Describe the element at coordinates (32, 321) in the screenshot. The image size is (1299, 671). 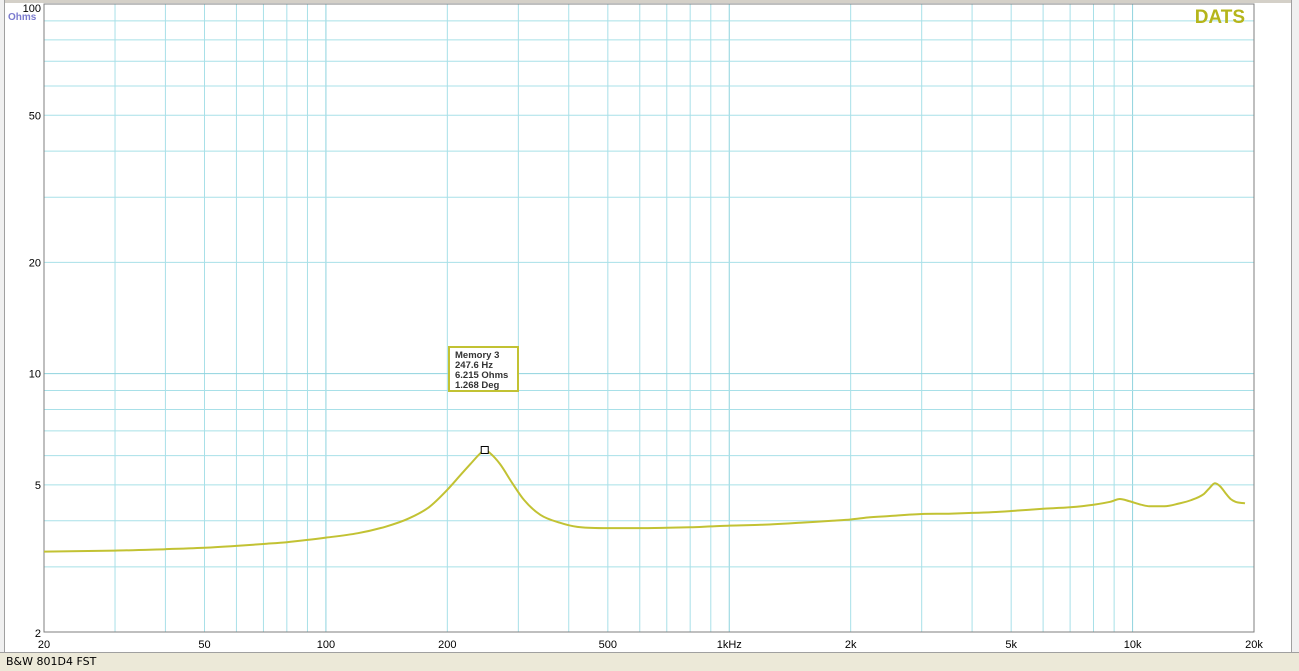
I see `y-axis-ticks: 25102050100` at that location.